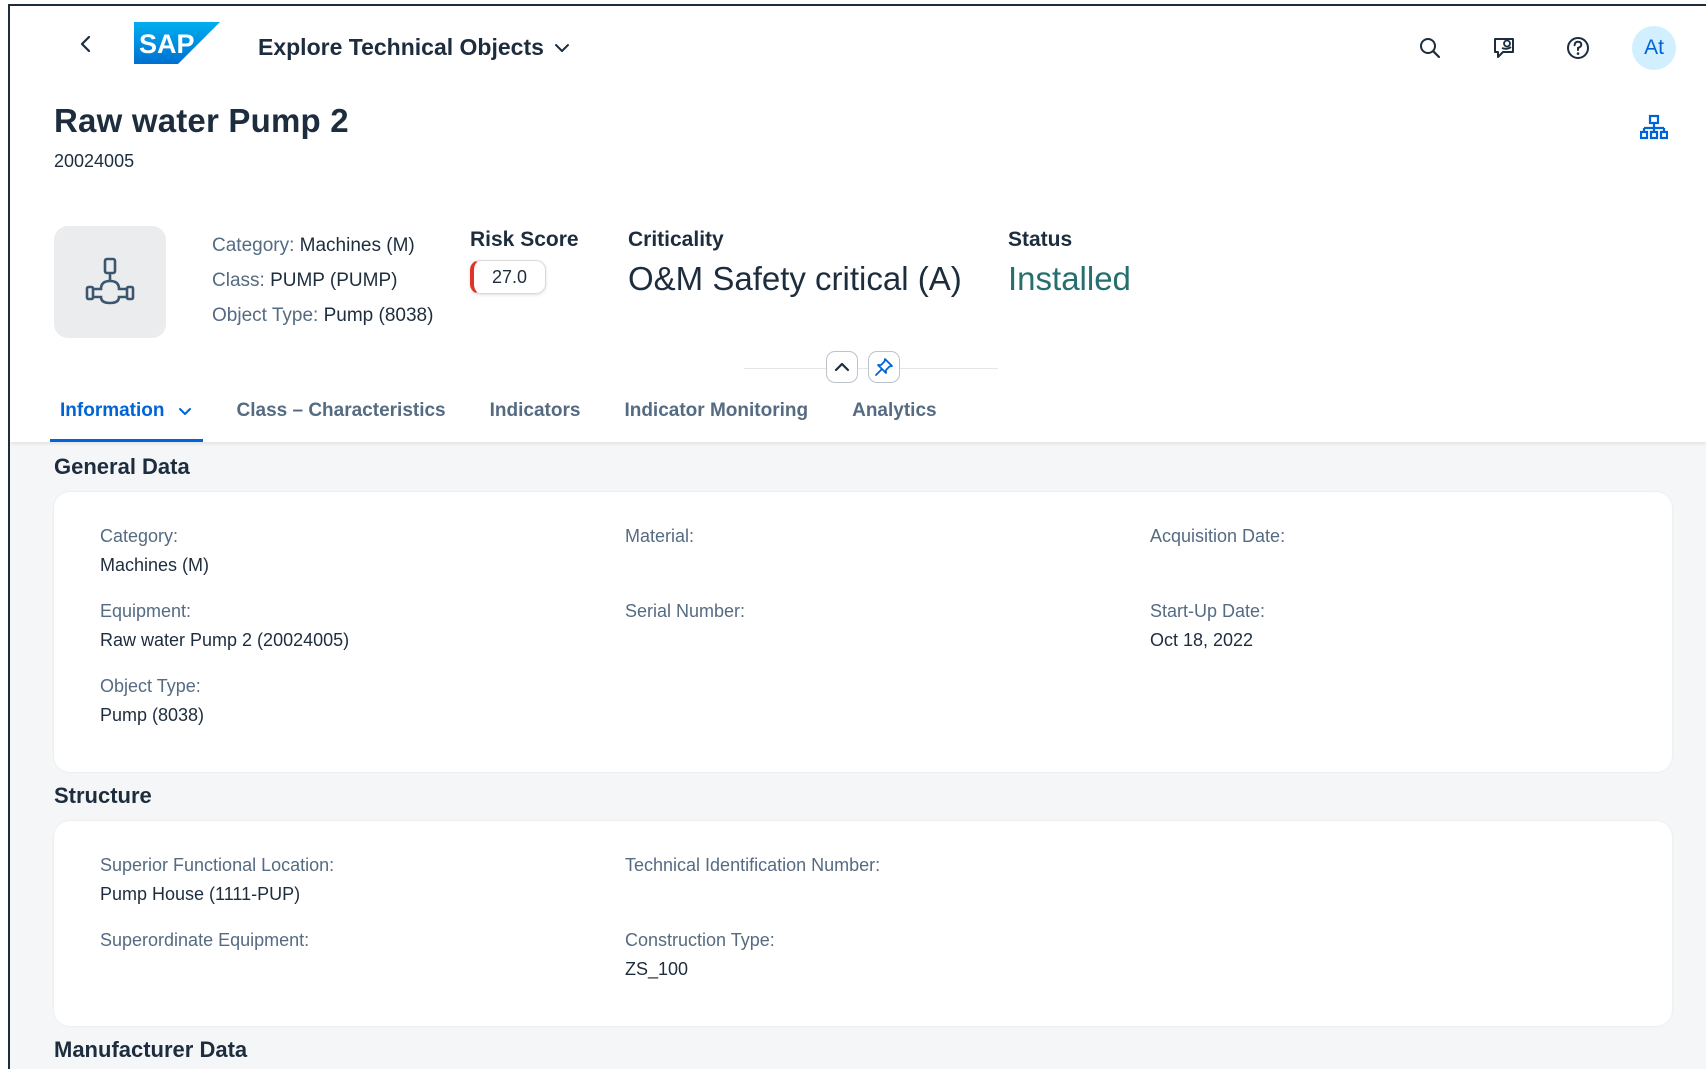  Describe the element at coordinates (305, 280) in the screenshot. I see `attr-class: Class: PUMP (PUMP)` at that location.